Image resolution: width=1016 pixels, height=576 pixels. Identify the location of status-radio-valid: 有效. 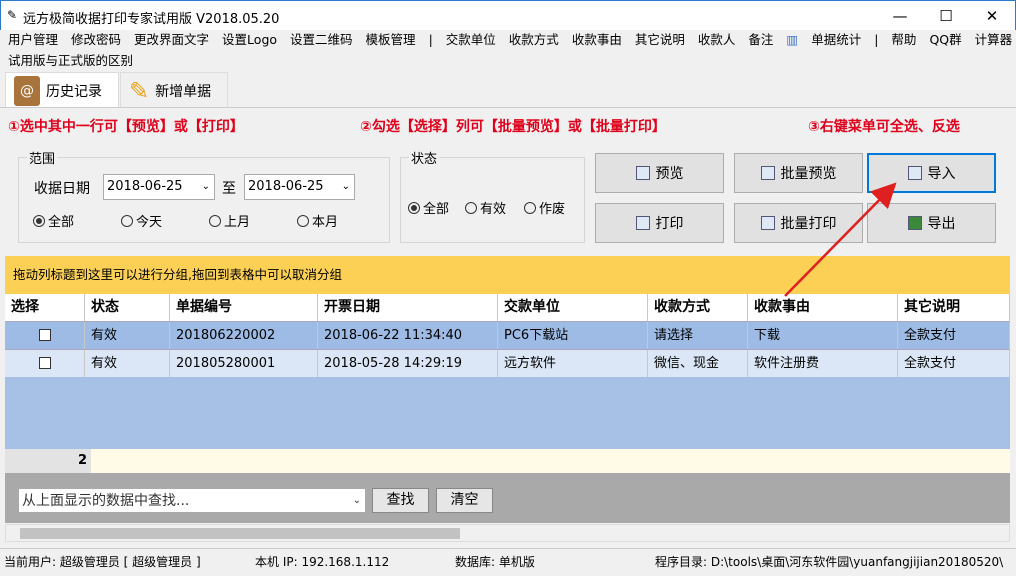
(485, 207).